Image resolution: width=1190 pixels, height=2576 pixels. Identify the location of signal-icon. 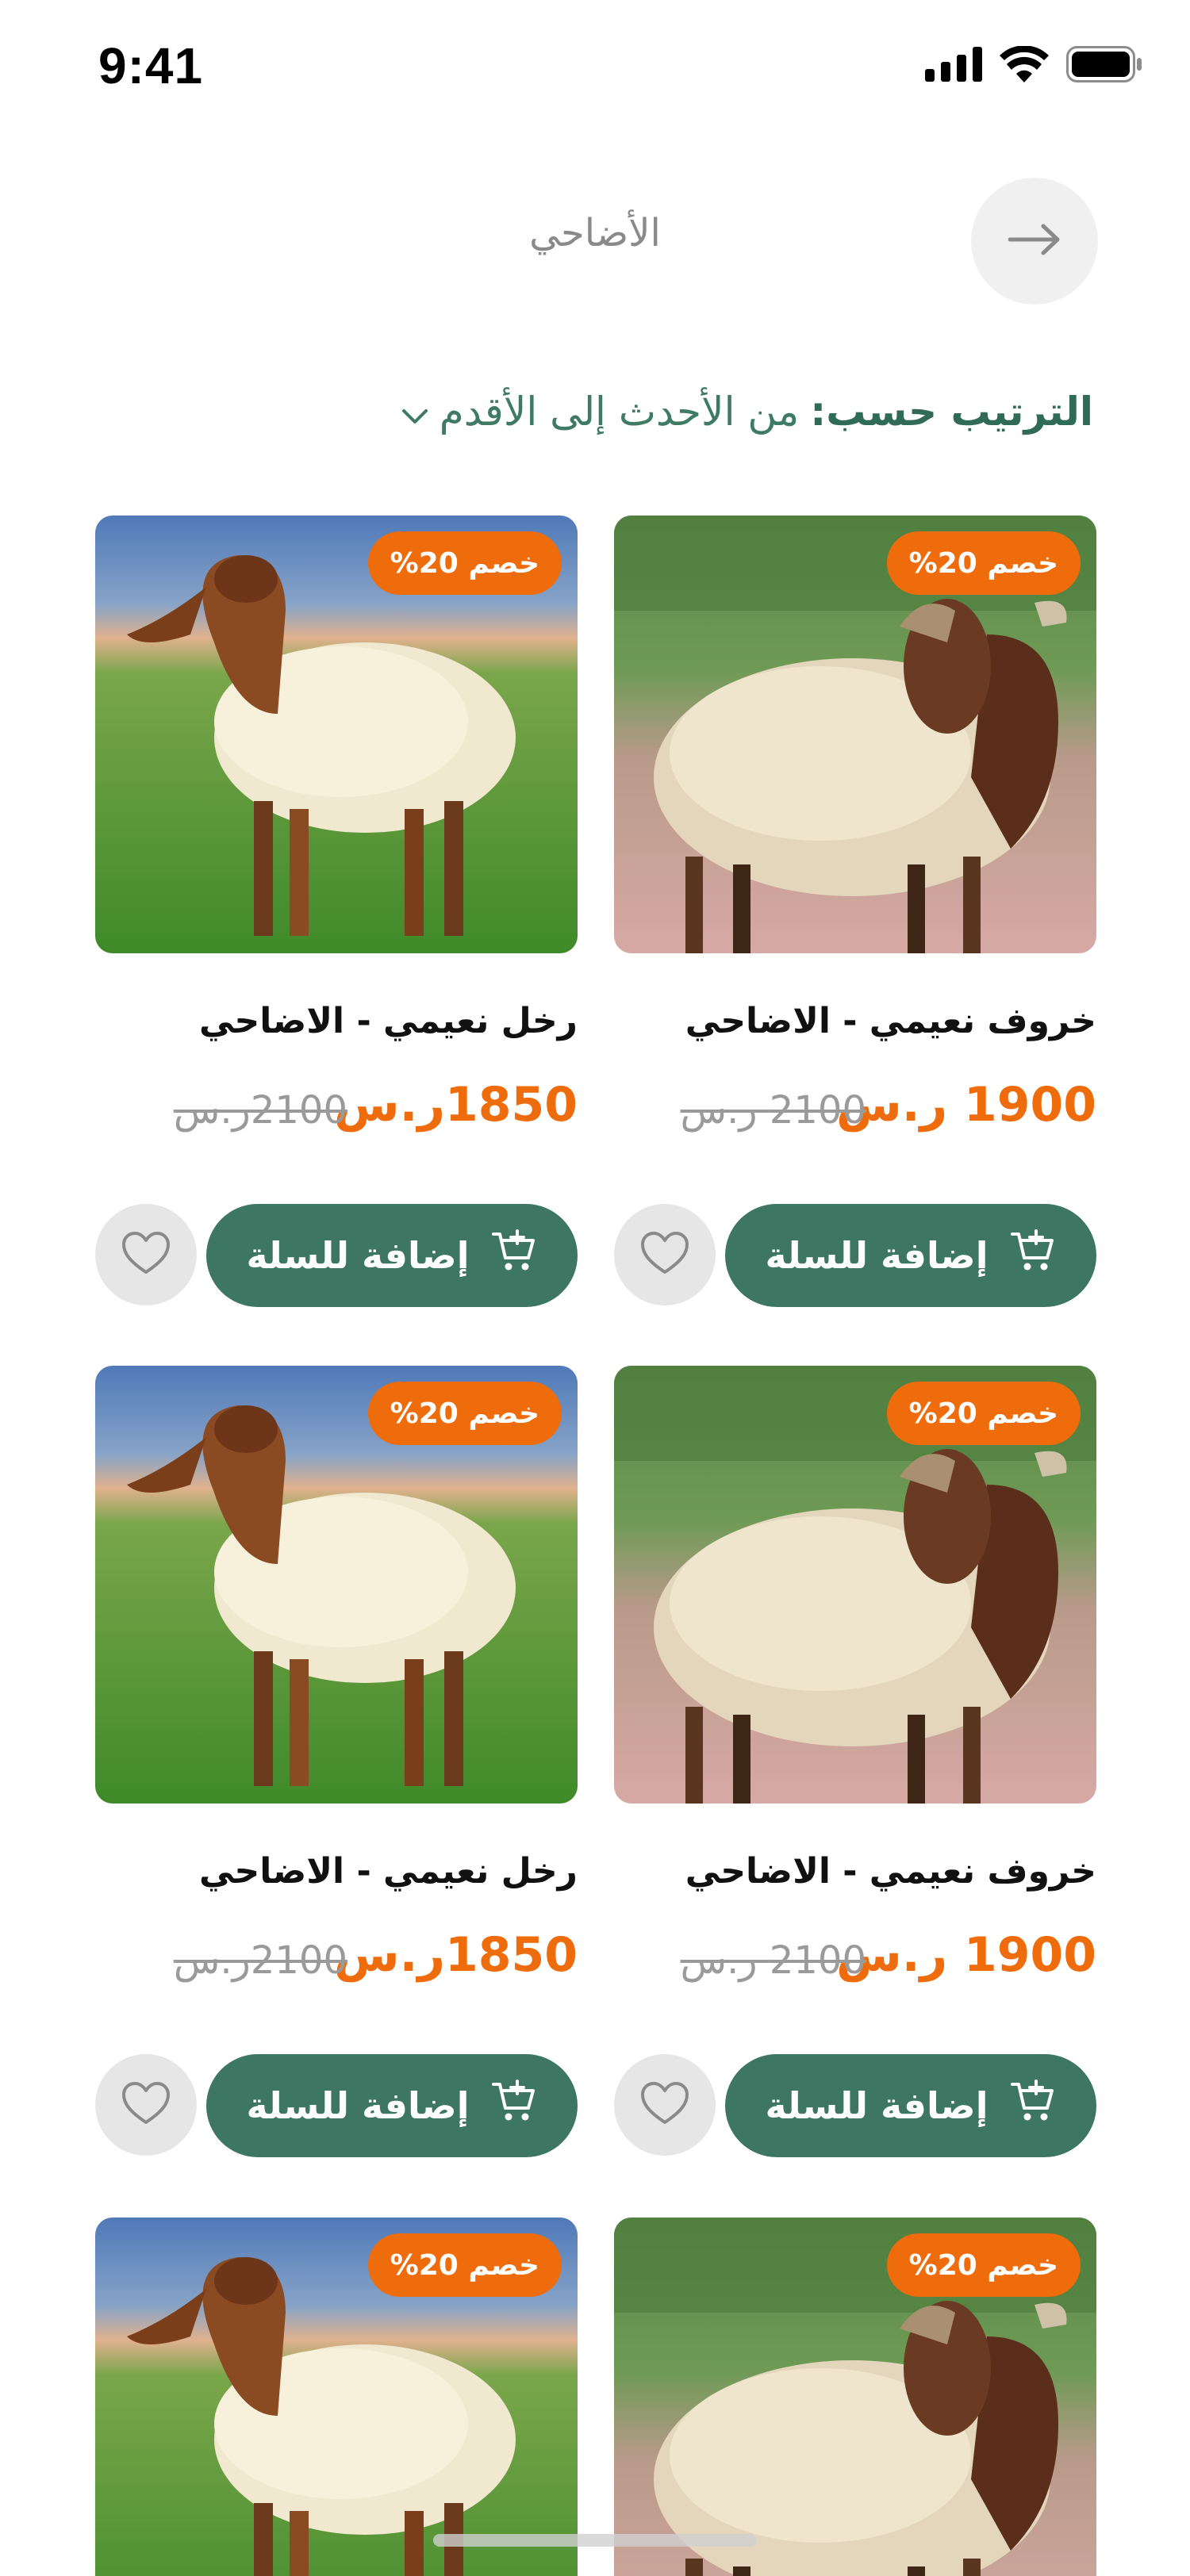
(953, 66).